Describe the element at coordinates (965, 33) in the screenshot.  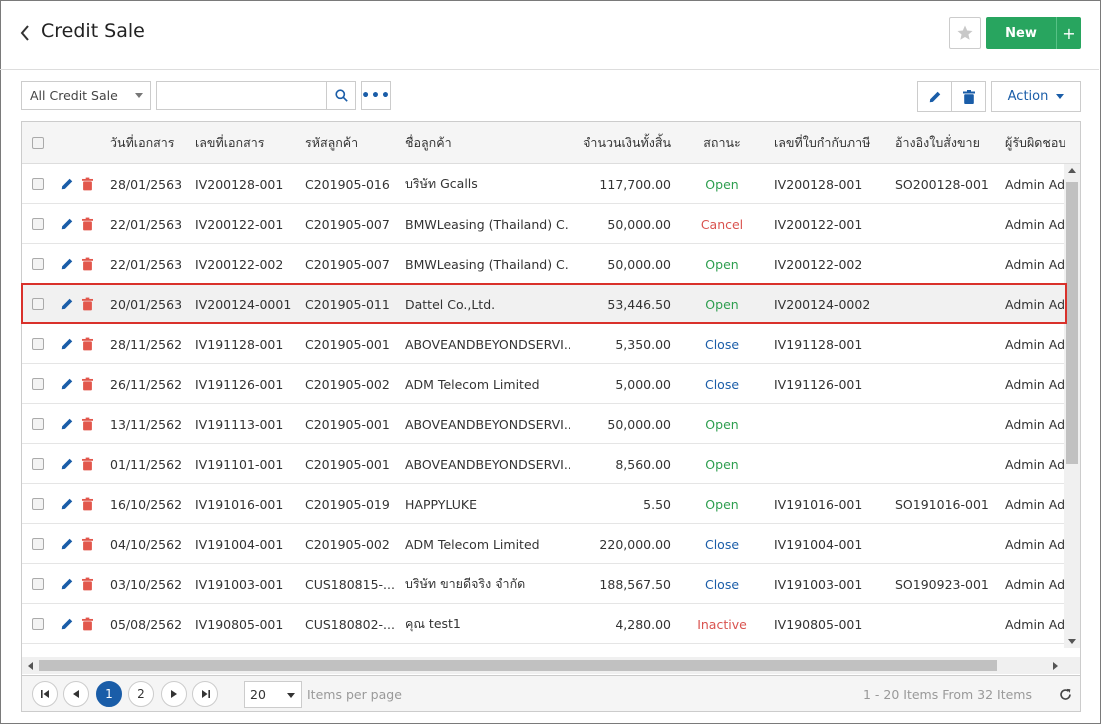
I see `favorite-button` at that location.